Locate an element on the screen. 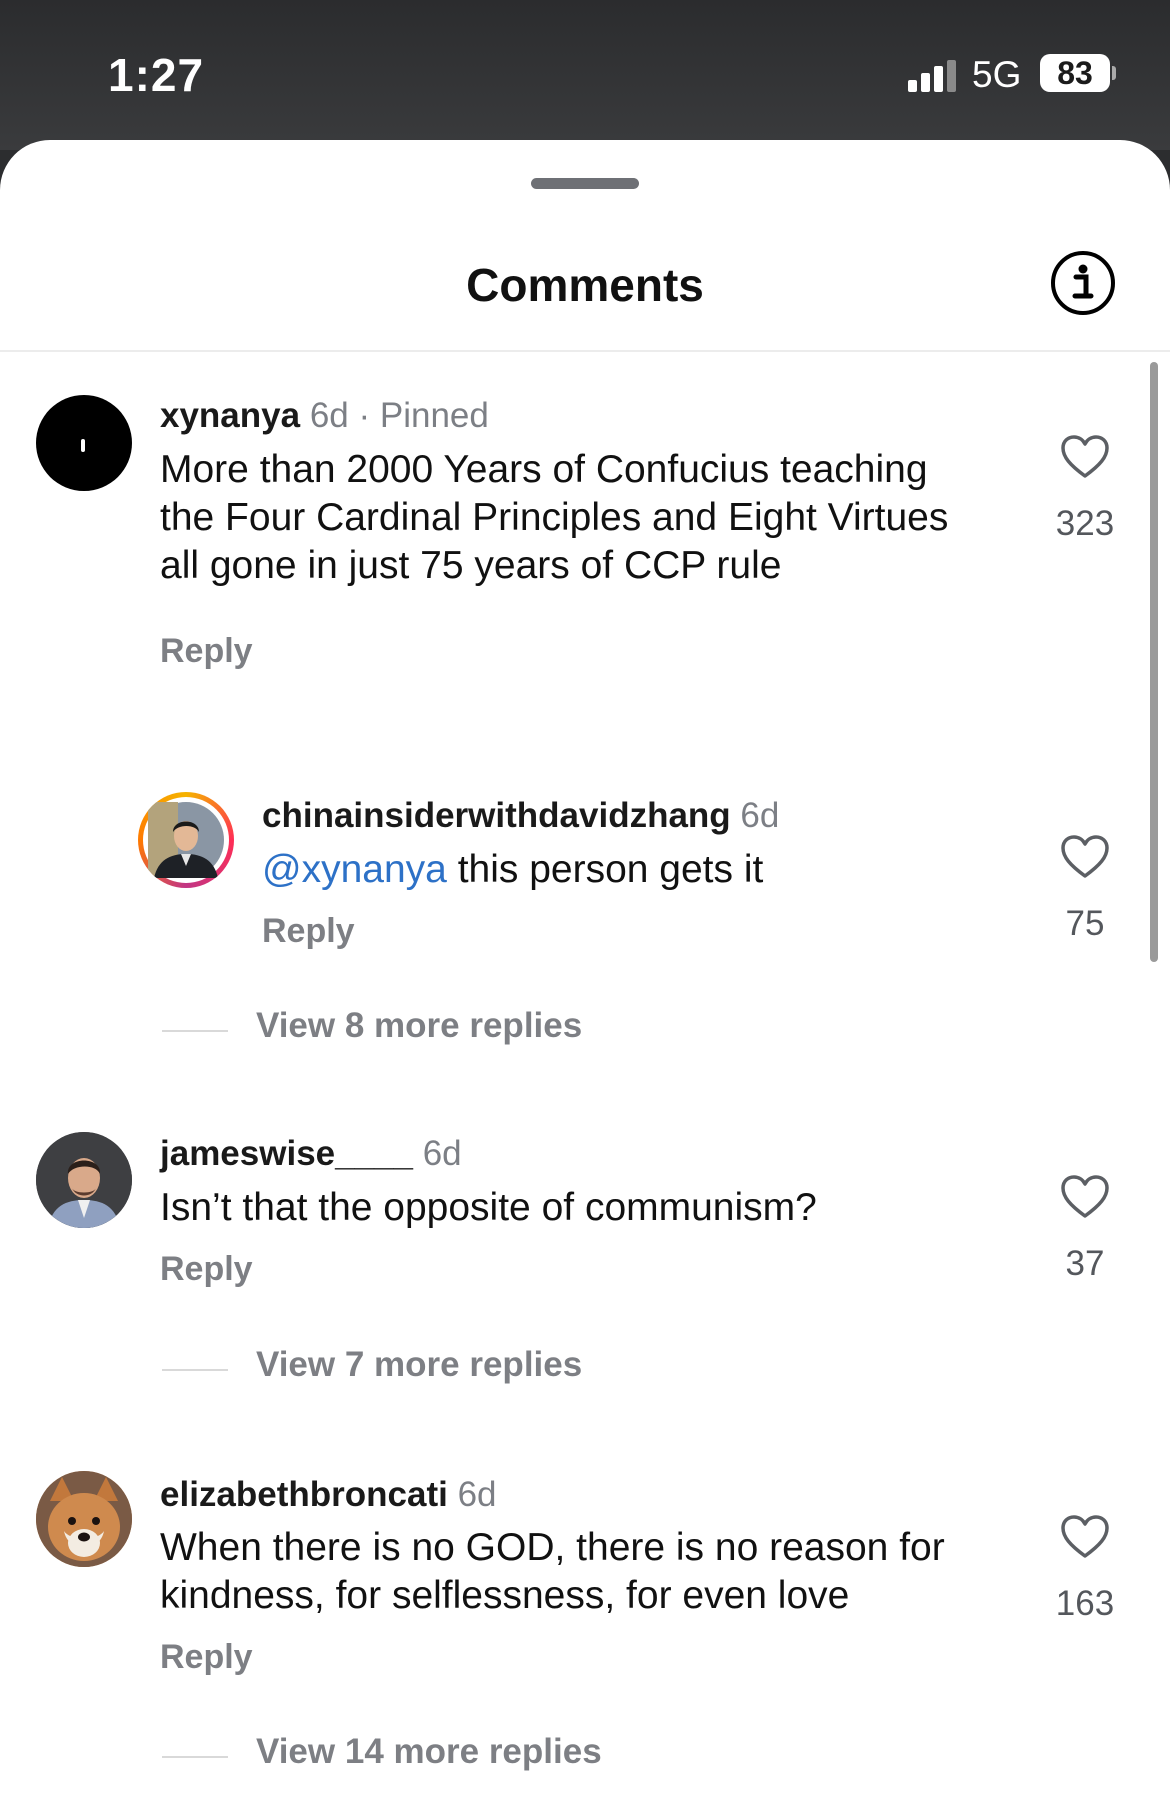  view-more-replies-button: View 14 more replies is located at coordinates (429, 1752).